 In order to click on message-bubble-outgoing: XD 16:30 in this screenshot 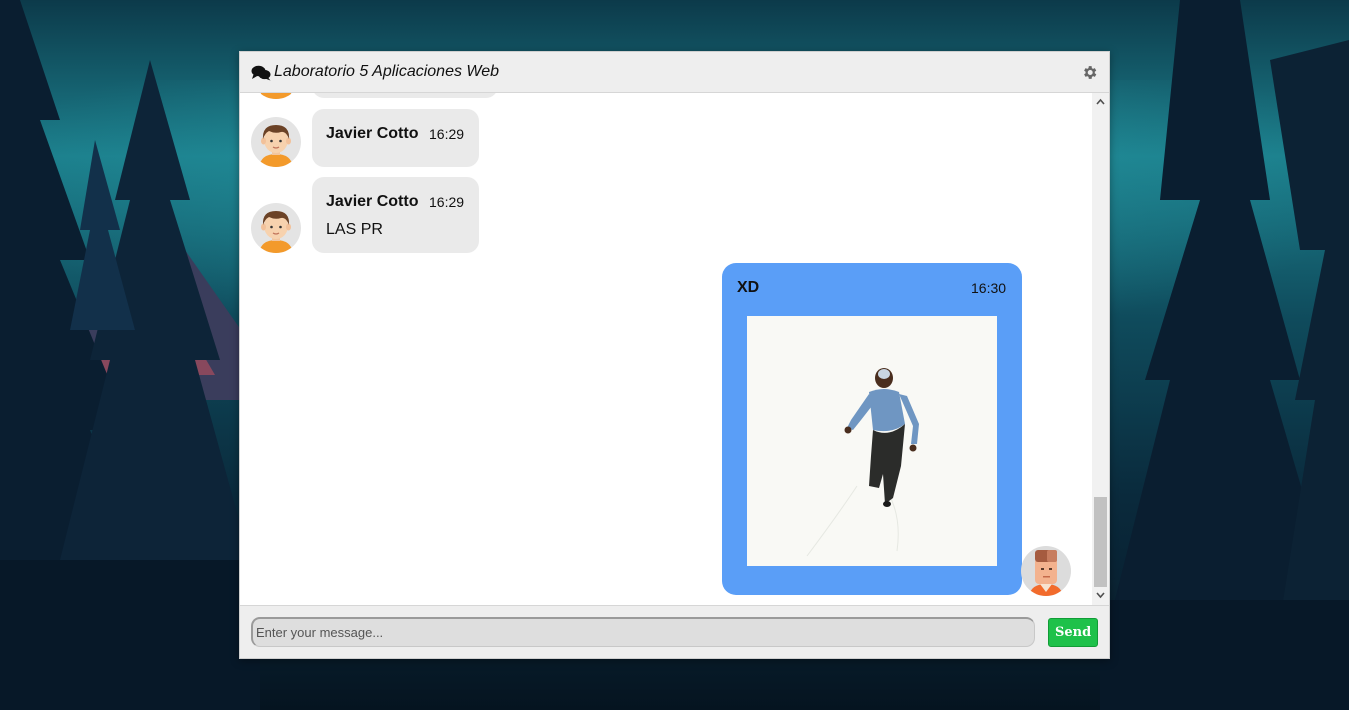, I will do `click(872, 429)`.